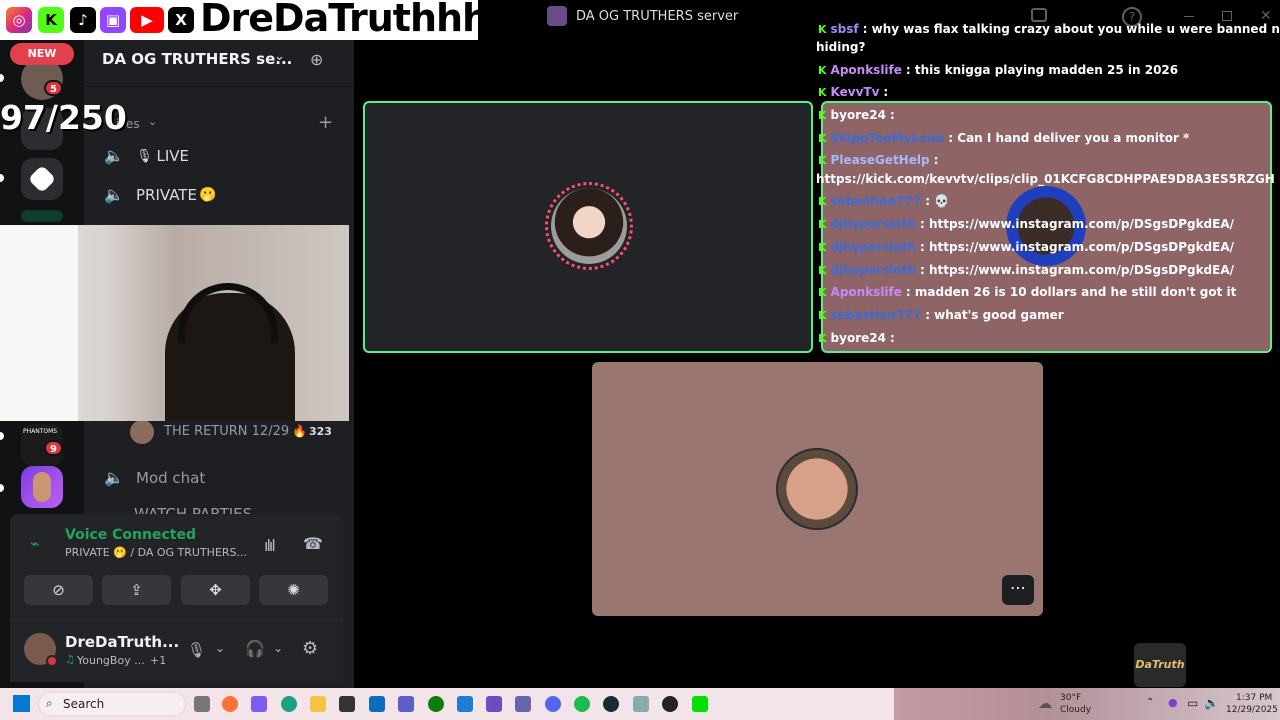  What do you see at coordinates (51, 20) in the screenshot?
I see `kick-icon: K` at bounding box center [51, 20].